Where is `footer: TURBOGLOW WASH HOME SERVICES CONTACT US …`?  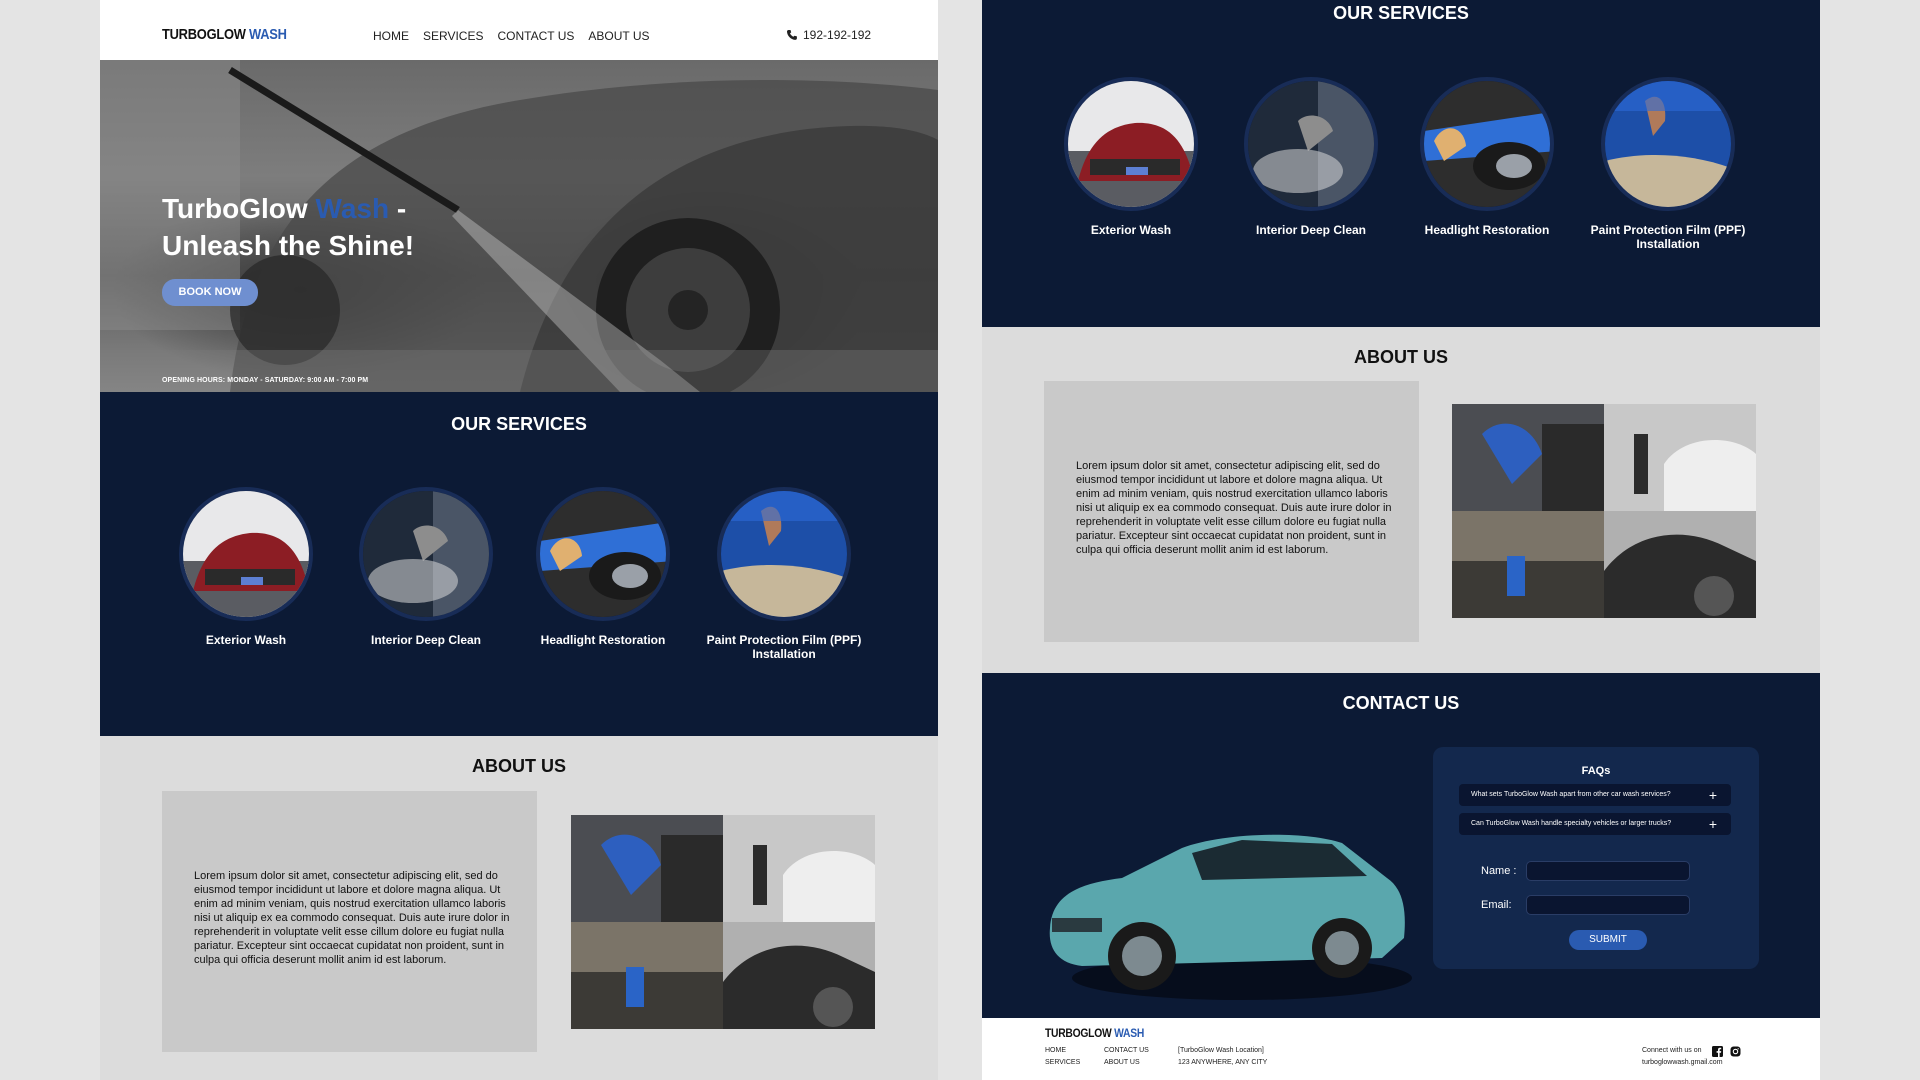
footer: TURBOGLOW WASH HOME SERVICES CONTACT US … is located at coordinates (1401, 1049).